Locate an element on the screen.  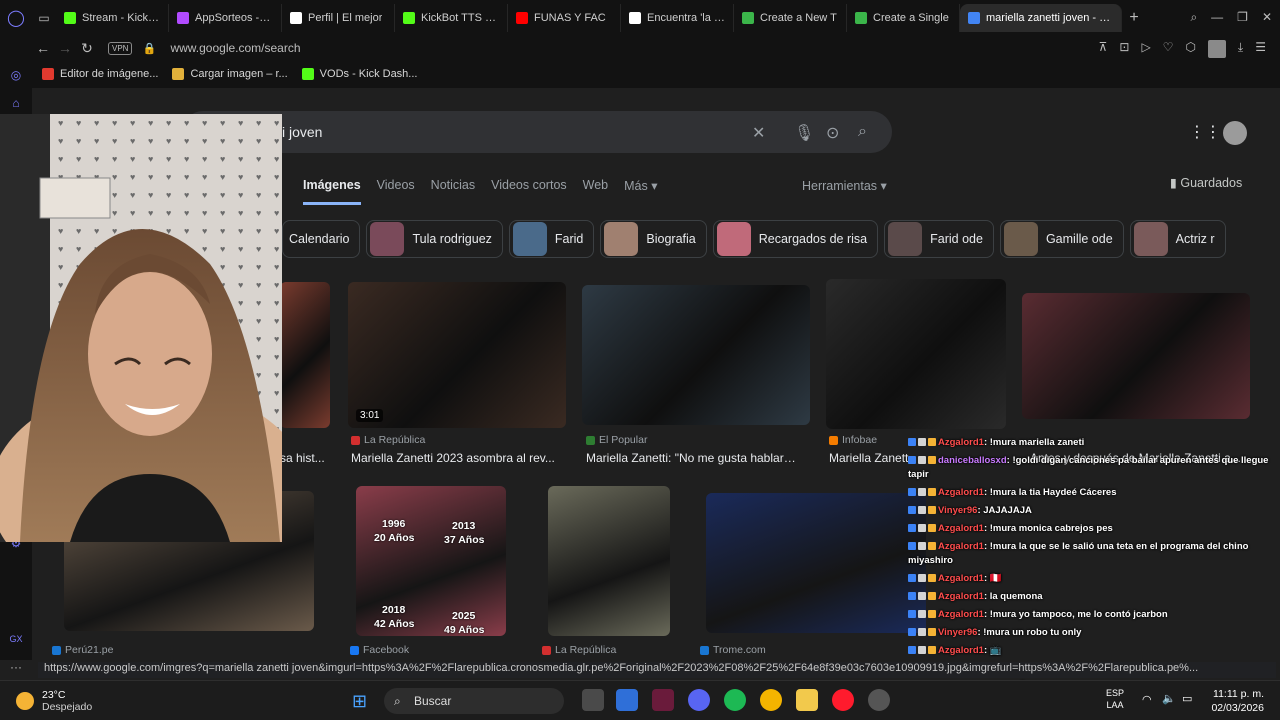
system-clock: 11:11 p. m. 02/03/2026 is located at coordinates (1231, 701).